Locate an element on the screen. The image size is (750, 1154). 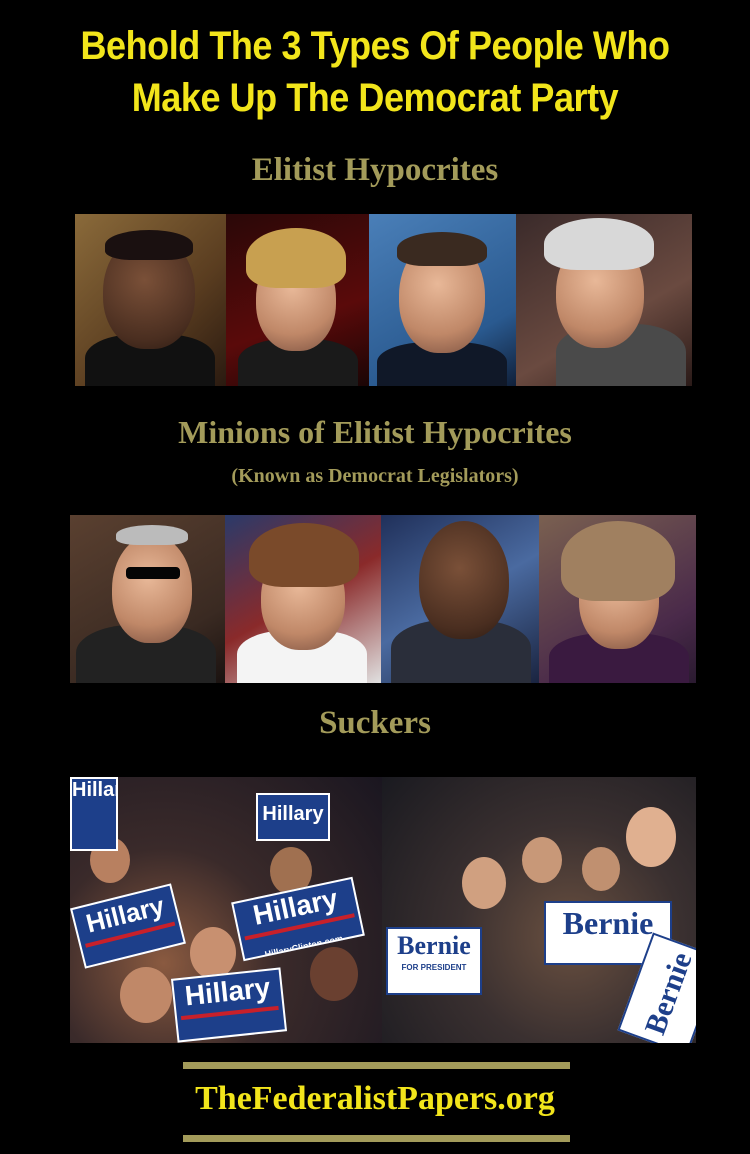
title-line-1: Behold The 3 Types Of People Who is located at coordinates (375, 46).